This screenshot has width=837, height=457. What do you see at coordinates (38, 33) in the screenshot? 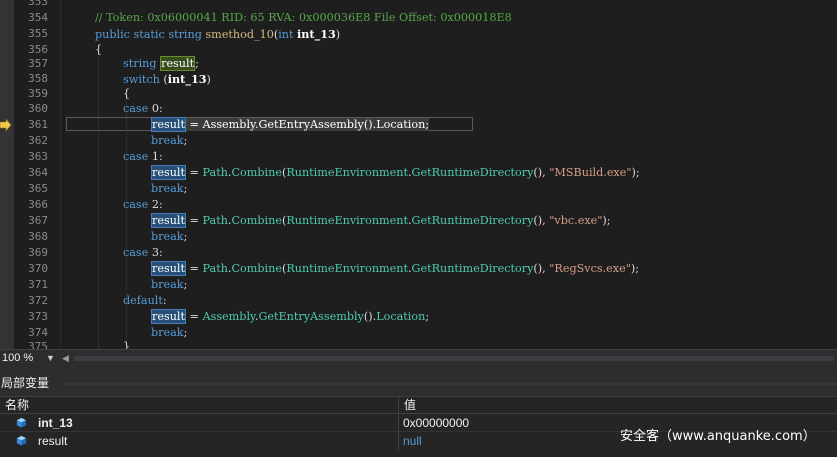
I see `line-number: 355` at bounding box center [38, 33].